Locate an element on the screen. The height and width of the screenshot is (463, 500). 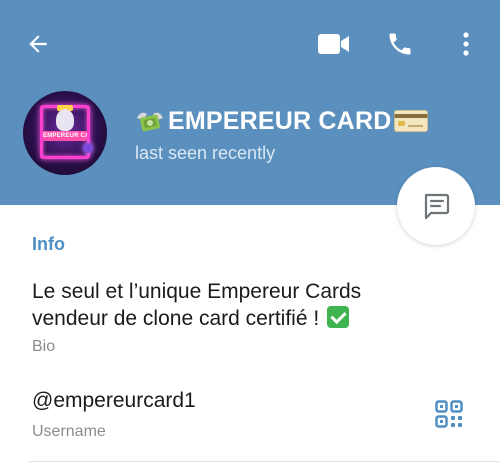
mascot-figure is located at coordinates (65, 120).